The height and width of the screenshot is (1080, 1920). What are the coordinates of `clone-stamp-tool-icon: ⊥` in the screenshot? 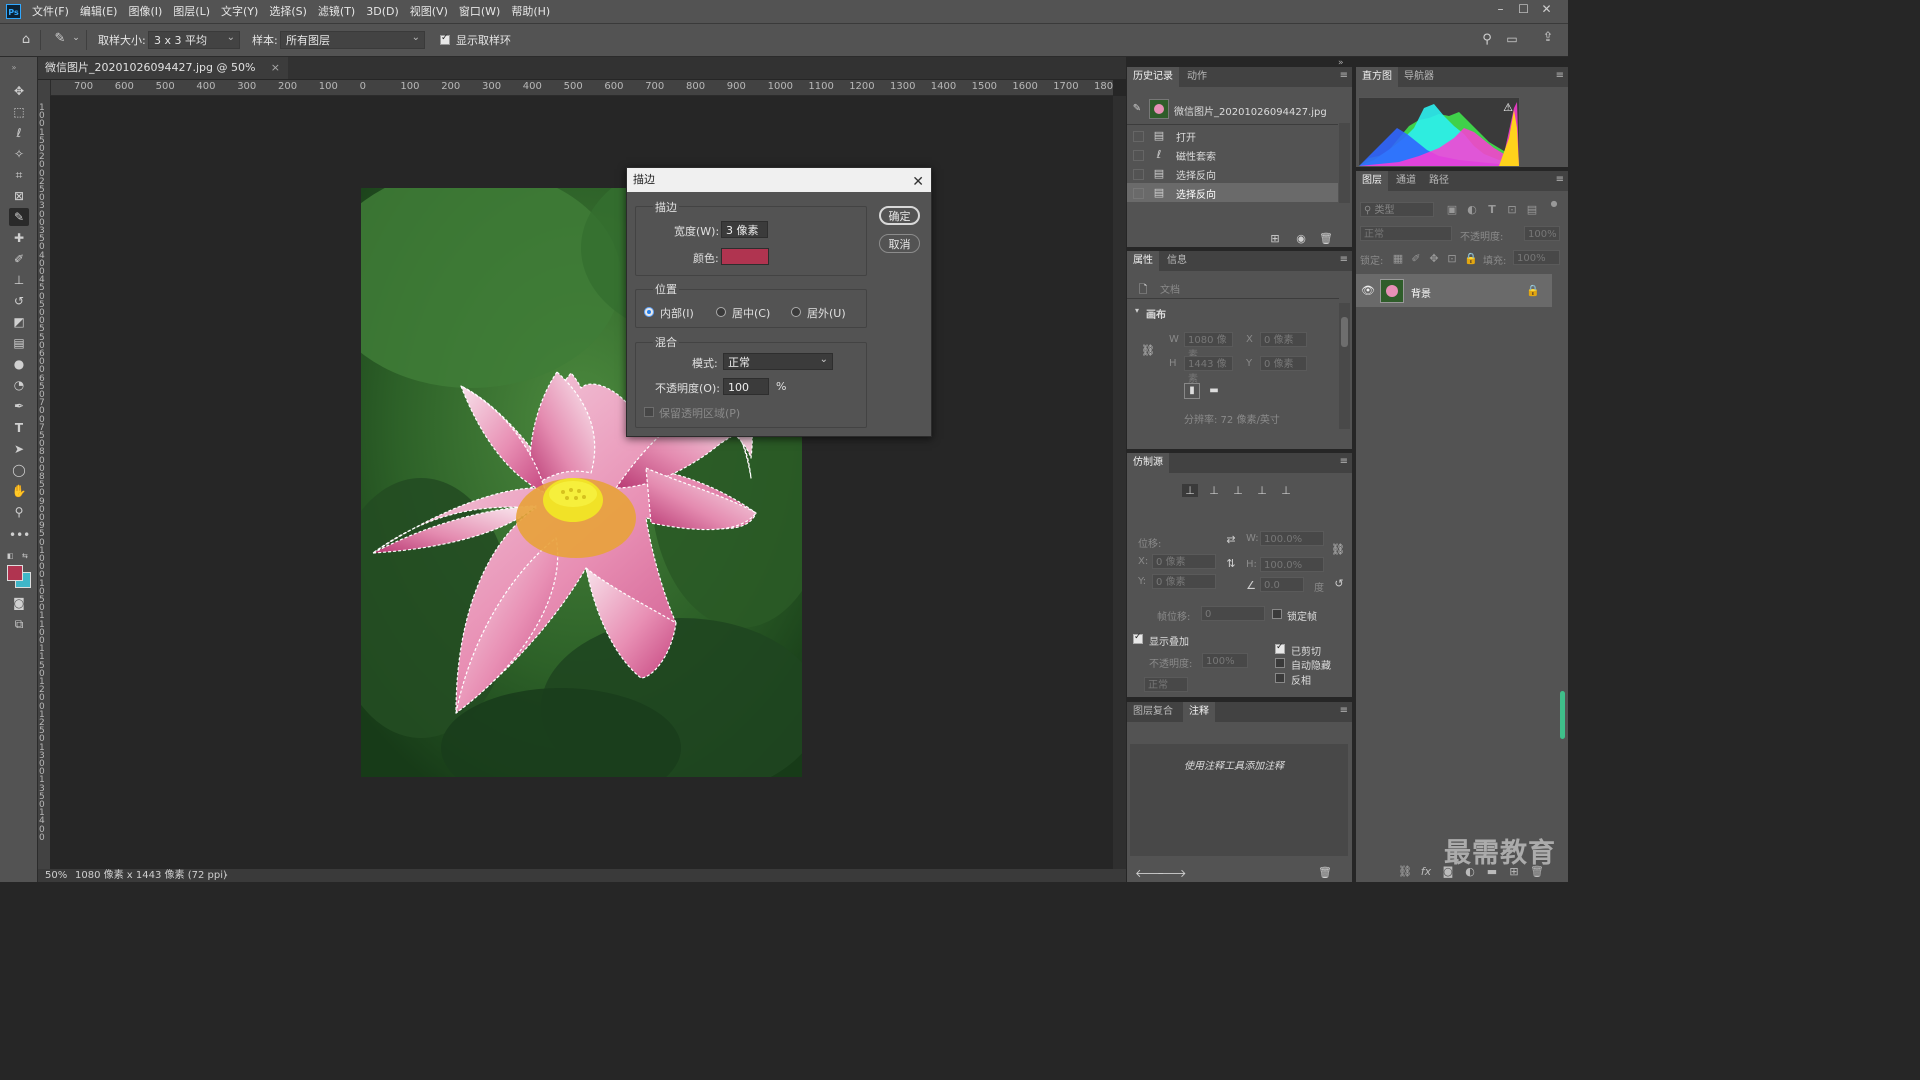 It's located at (19, 280).